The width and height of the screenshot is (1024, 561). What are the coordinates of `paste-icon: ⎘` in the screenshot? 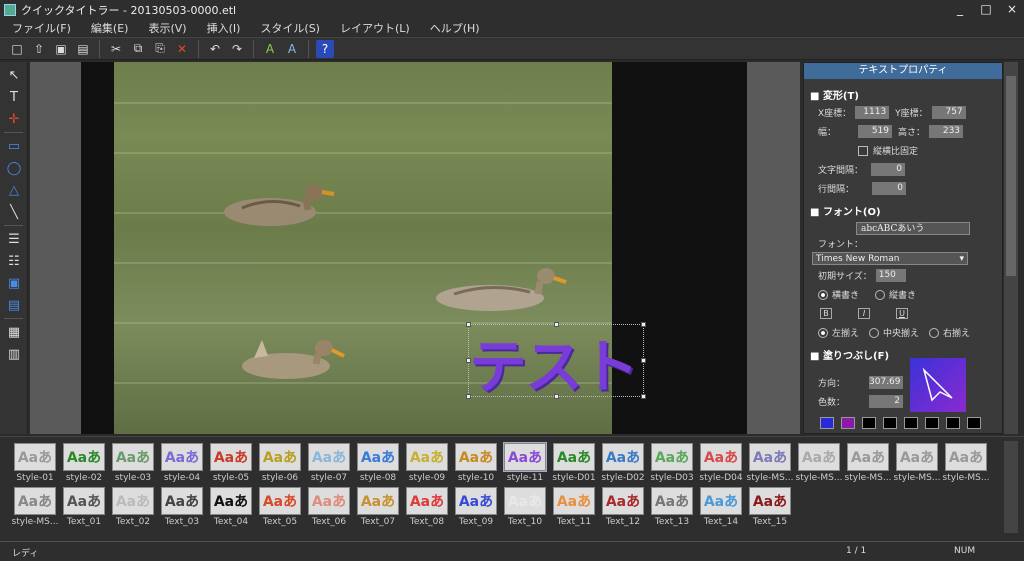 It's located at (160, 49).